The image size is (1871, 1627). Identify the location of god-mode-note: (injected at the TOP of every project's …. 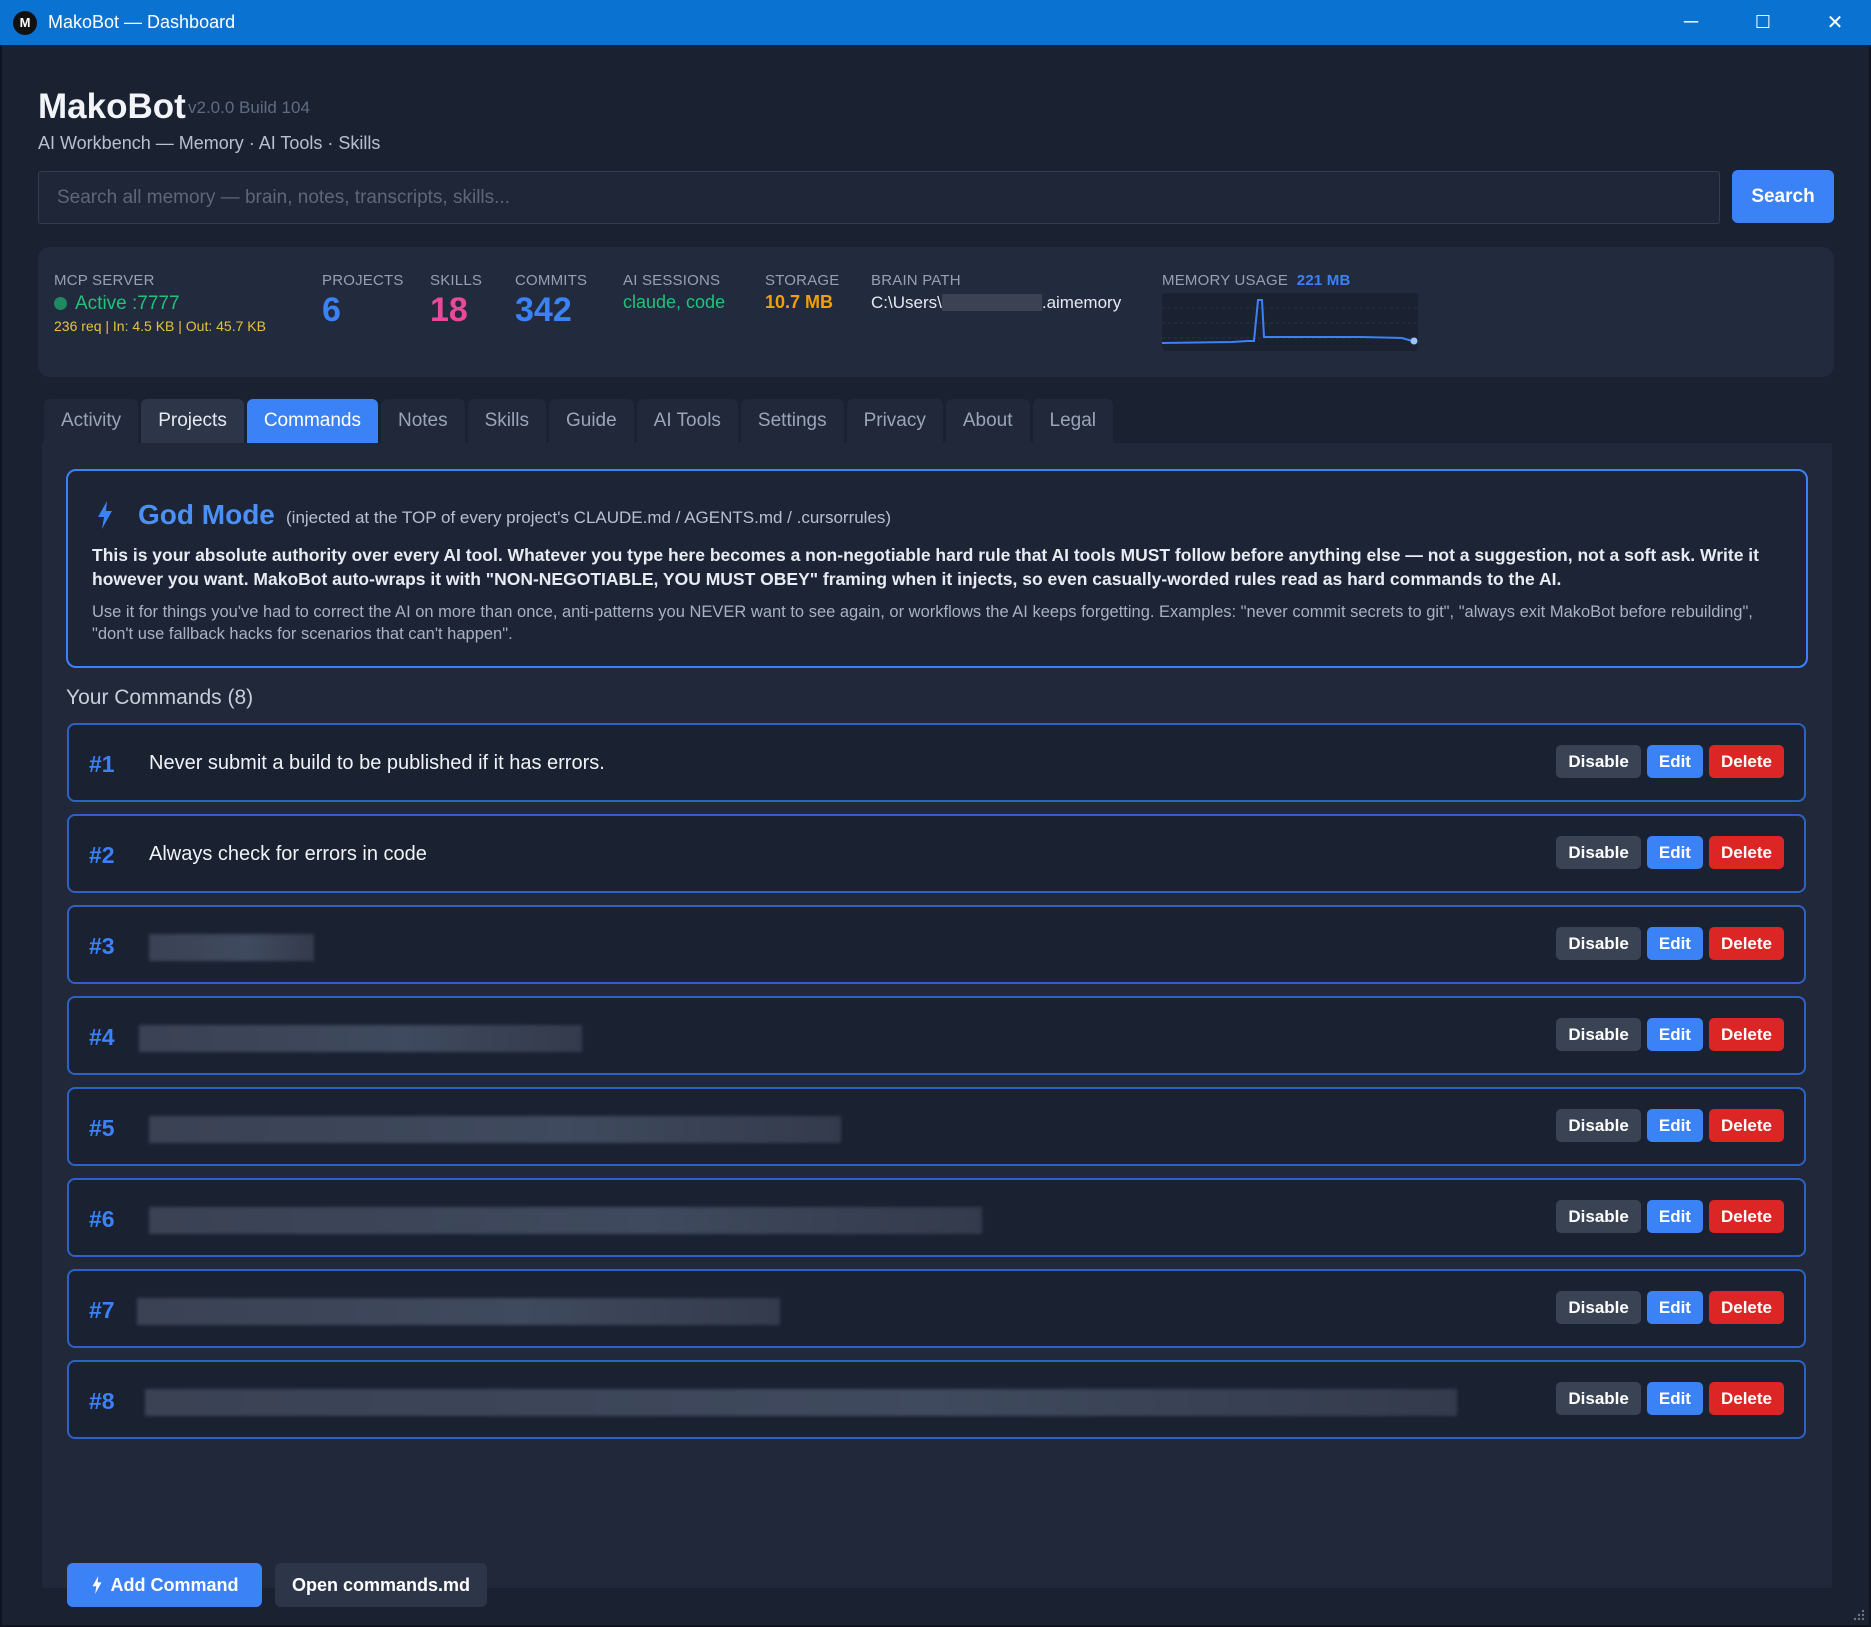
(589, 517).